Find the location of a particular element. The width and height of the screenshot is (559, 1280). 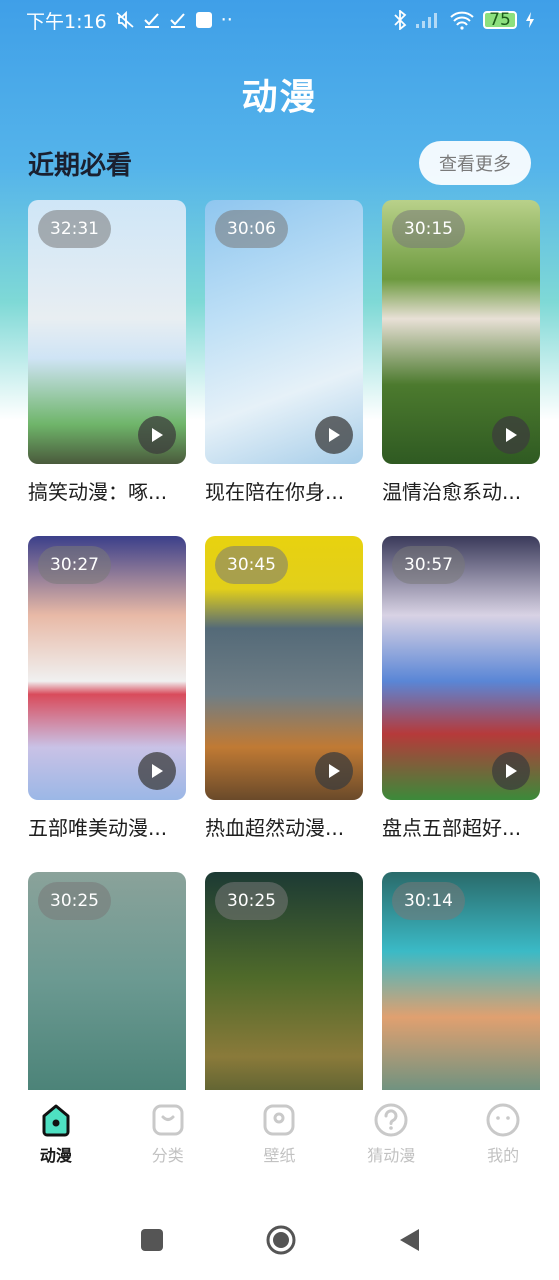

duration-badge: 30:57 is located at coordinates (428, 565).